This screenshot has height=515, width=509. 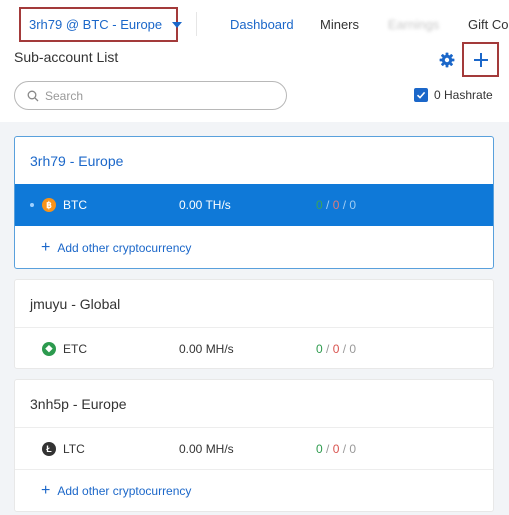 I want to click on search-icon, so click(x=33, y=95).